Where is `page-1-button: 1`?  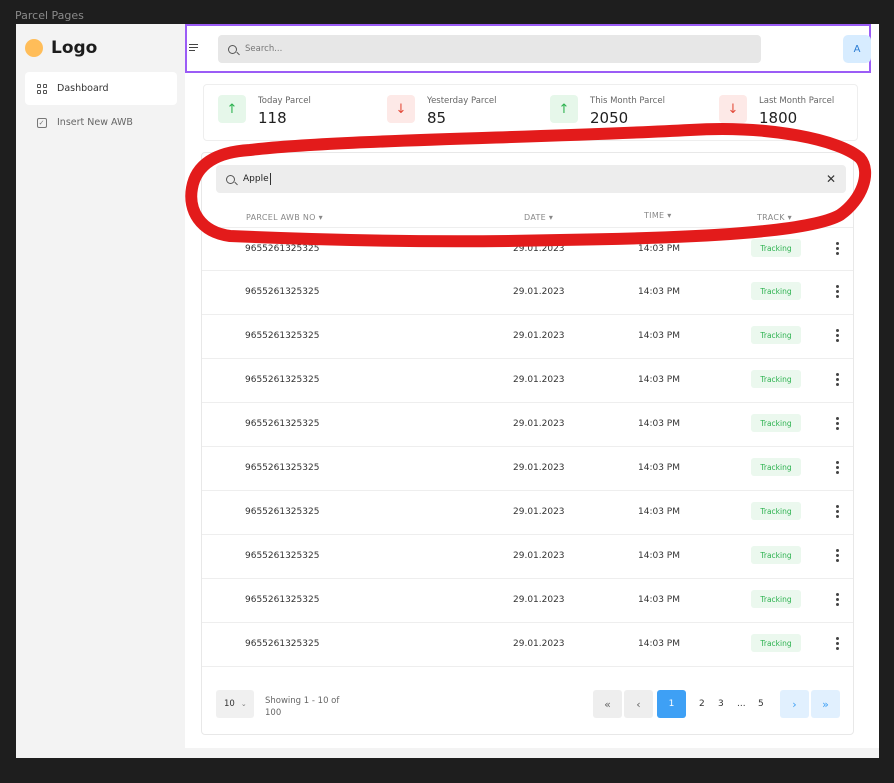 page-1-button: 1 is located at coordinates (671, 704).